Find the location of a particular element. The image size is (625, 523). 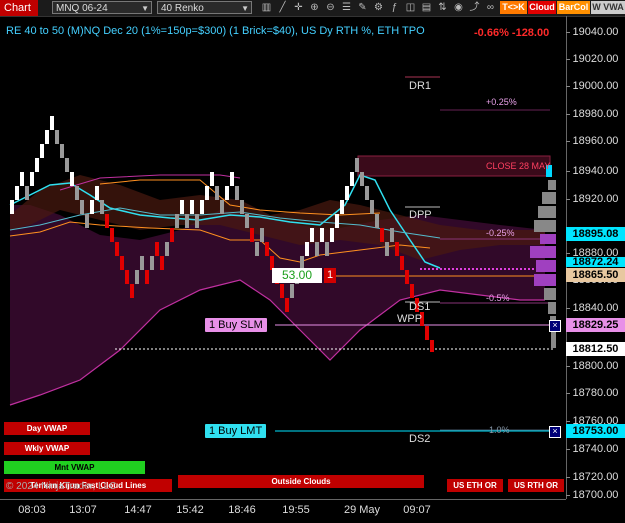

x-tick: 29 May is located at coordinates (362, 510).